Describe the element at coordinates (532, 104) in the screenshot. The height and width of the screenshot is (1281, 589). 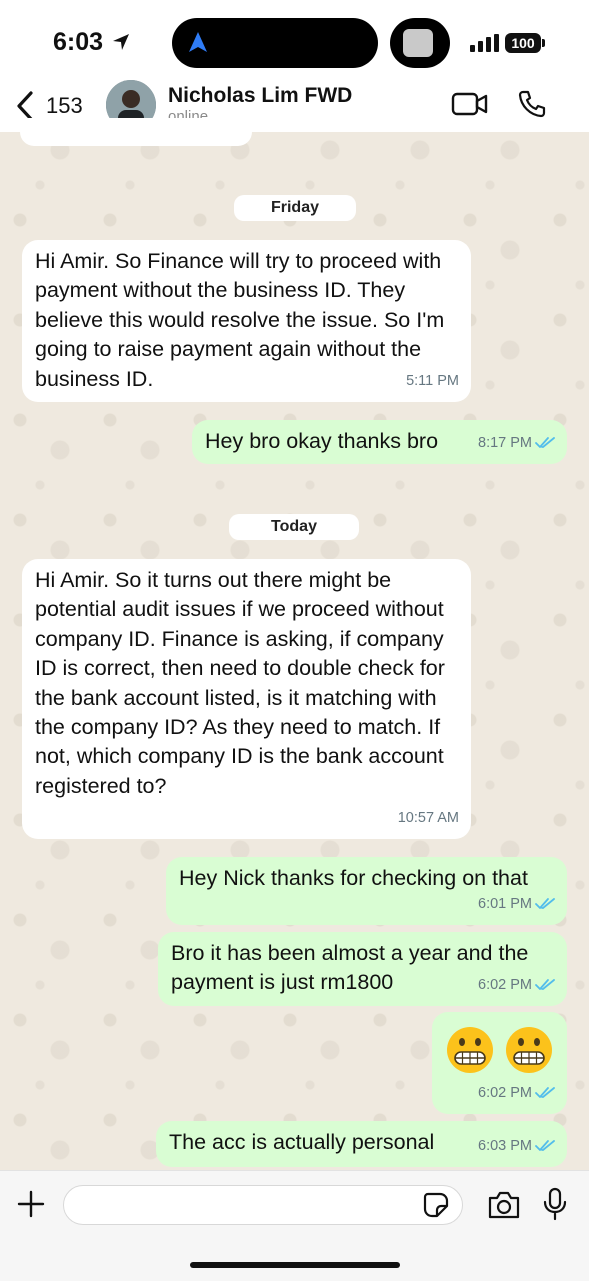
I see `phone-call-icon` at that location.